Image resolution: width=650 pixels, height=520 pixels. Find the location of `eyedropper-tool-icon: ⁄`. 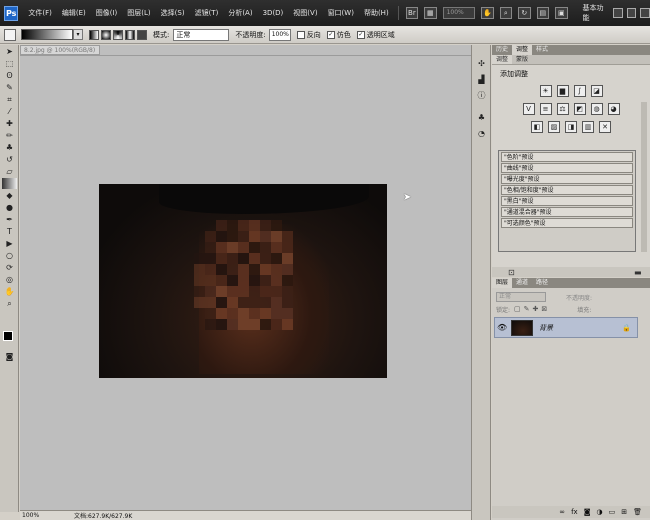

eyedropper-tool-icon: ⁄ is located at coordinates (9, 111).